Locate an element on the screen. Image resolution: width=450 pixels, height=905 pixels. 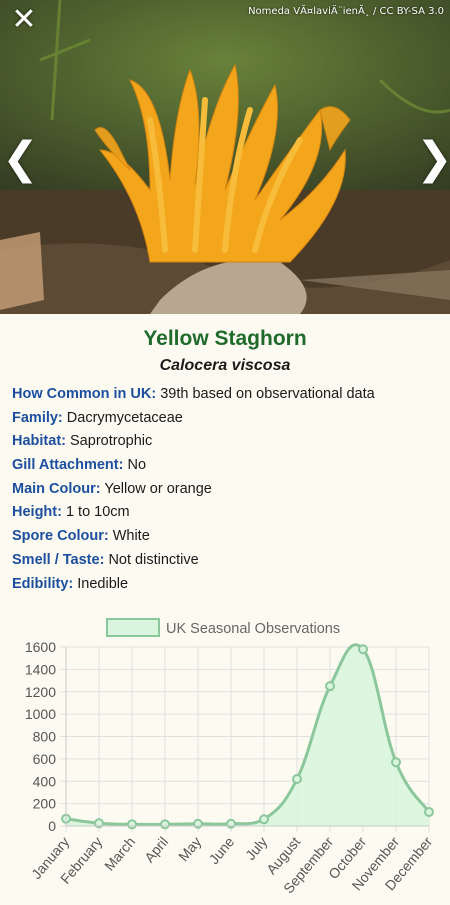
legend-label: UK Seasonal Observations is located at coordinates (253, 629).